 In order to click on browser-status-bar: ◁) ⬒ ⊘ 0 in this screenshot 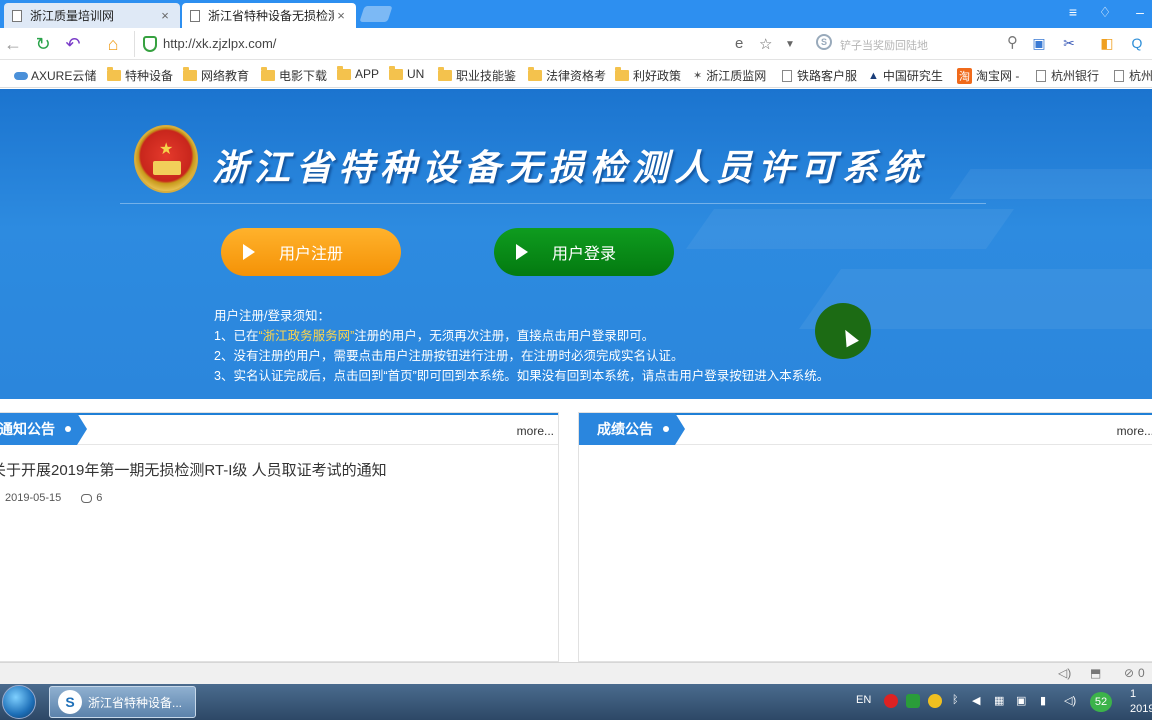, I will do `click(576, 673)`.